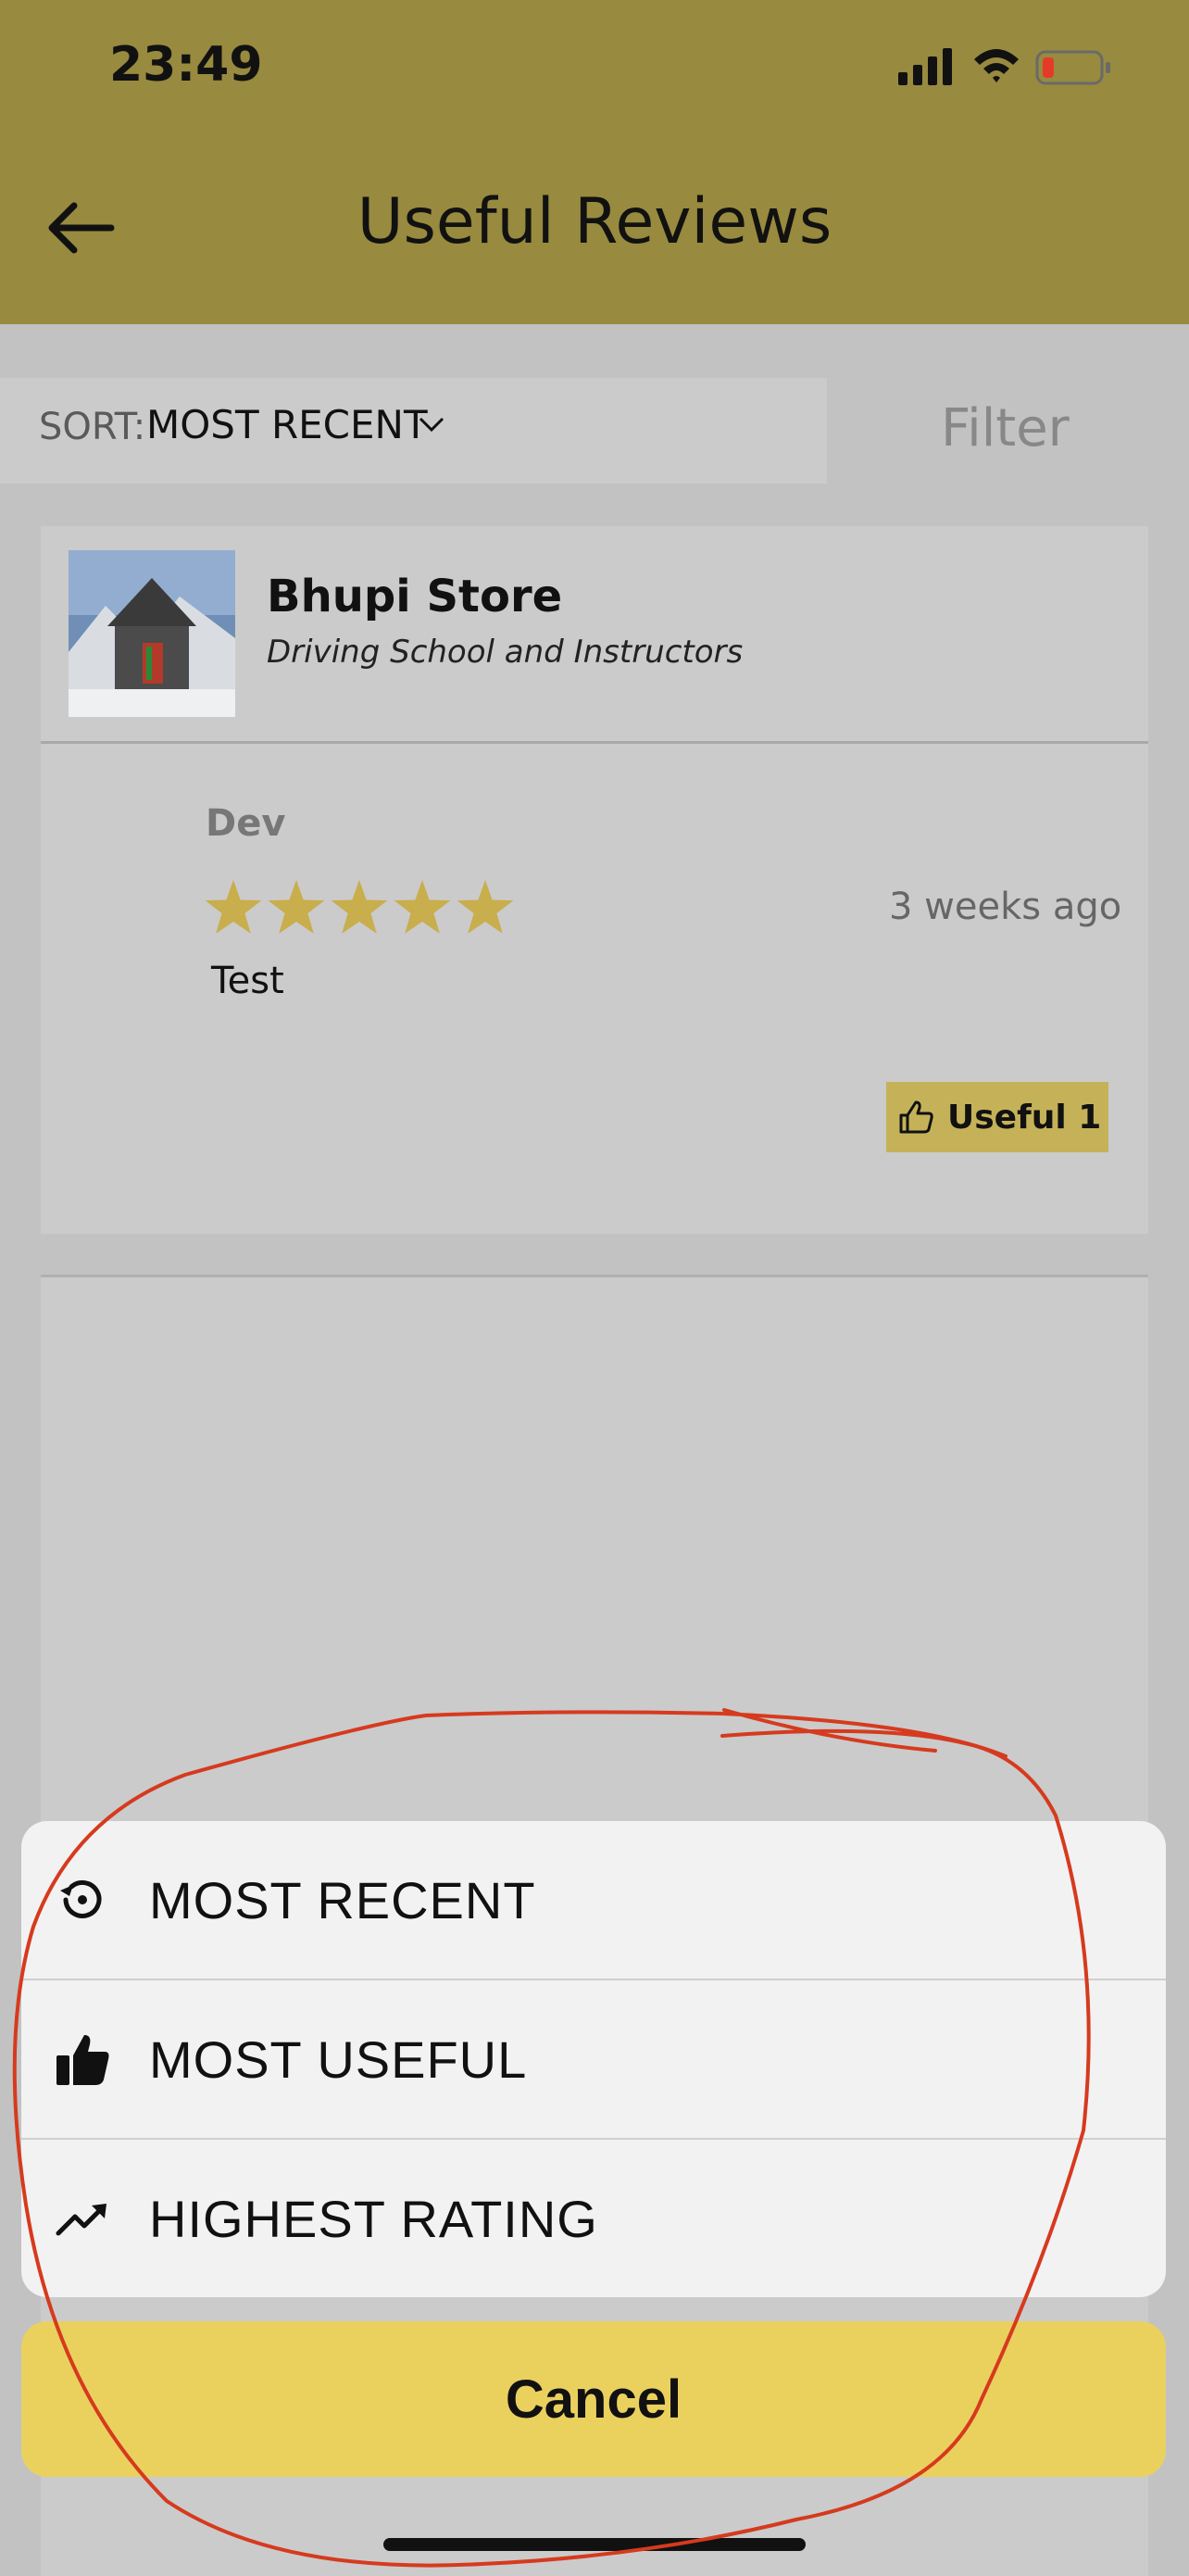 This screenshot has height=2576, width=1189. Describe the element at coordinates (247, 981) in the screenshot. I see `review-text: Test` at that location.